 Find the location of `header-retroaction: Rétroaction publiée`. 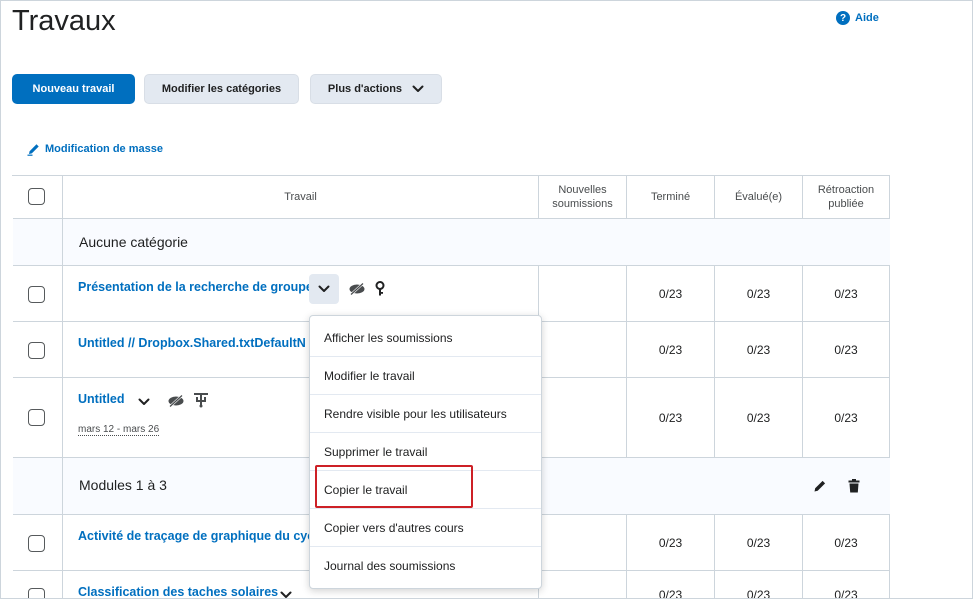

header-retroaction: Rétroaction publiée is located at coordinates (846, 197).